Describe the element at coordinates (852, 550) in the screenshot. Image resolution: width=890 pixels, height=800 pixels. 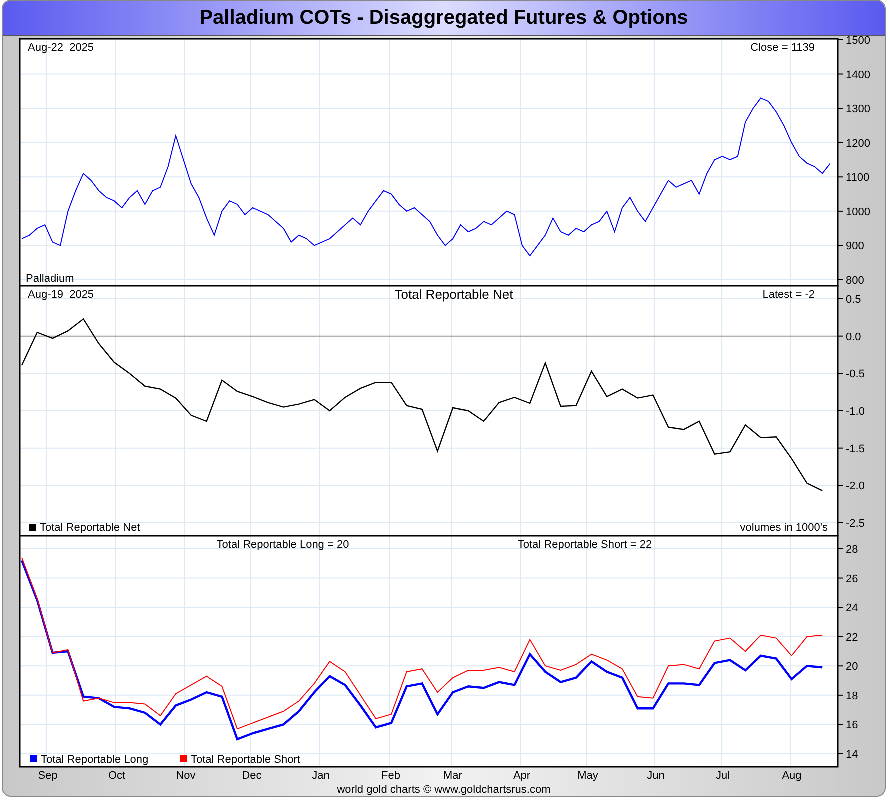
I see `axis-label: 28` at that location.